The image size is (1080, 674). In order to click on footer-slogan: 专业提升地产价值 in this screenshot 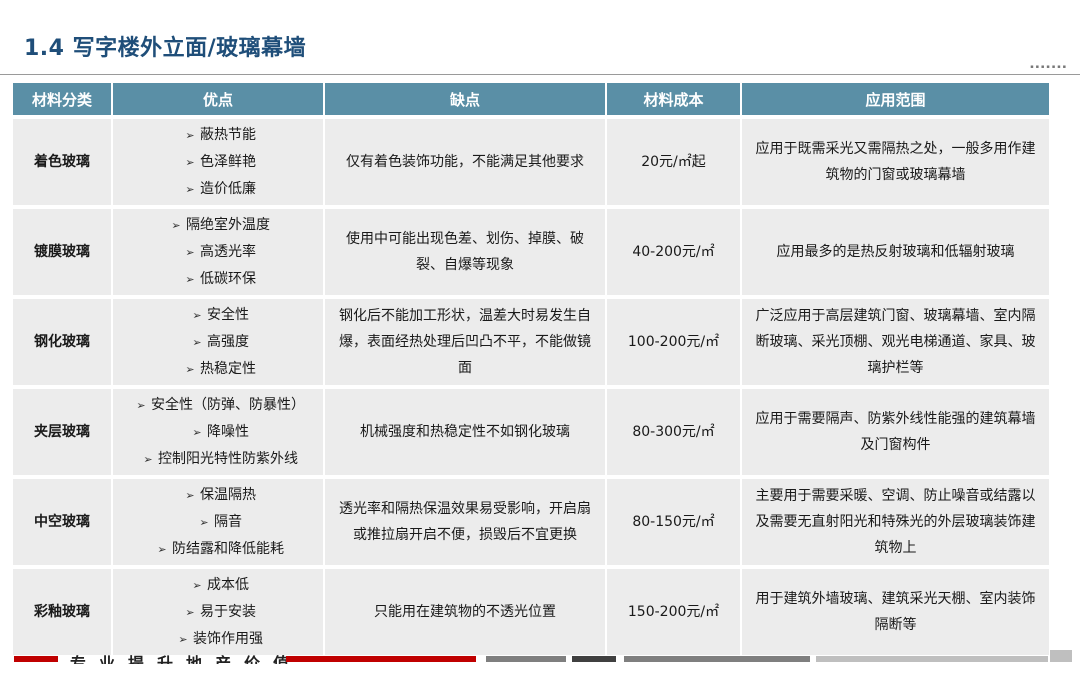, I will do `click(186, 659)`.